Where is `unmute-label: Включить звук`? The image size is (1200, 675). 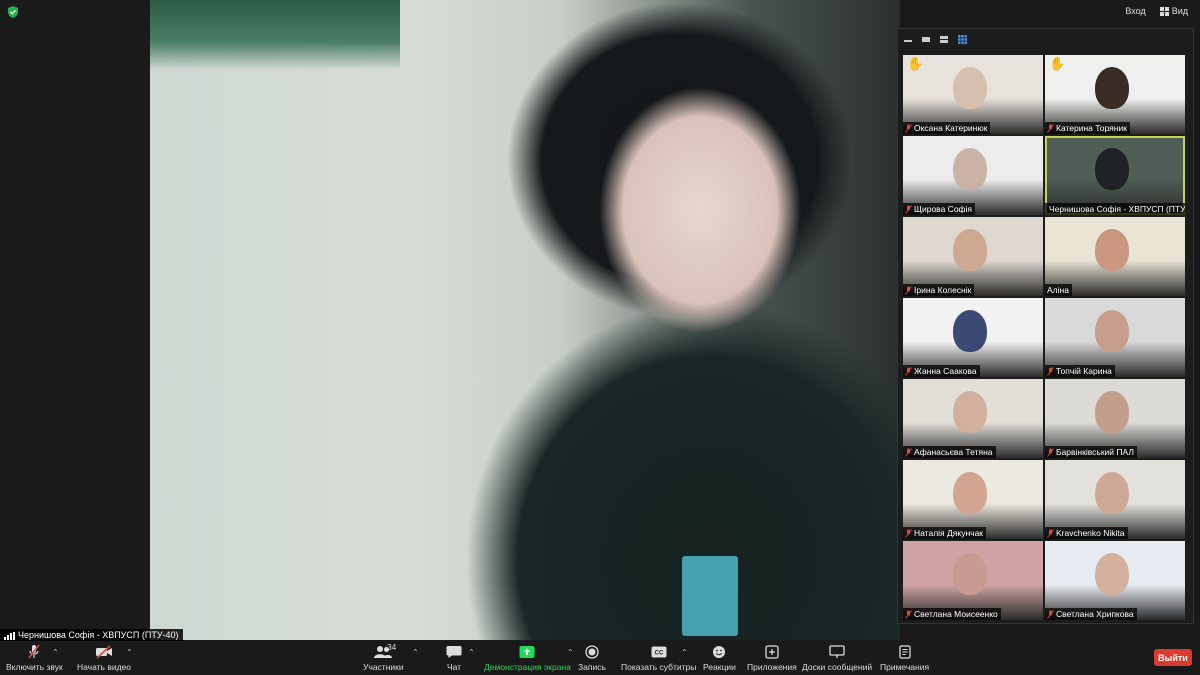
unmute-label: Включить звук is located at coordinates (34, 667).